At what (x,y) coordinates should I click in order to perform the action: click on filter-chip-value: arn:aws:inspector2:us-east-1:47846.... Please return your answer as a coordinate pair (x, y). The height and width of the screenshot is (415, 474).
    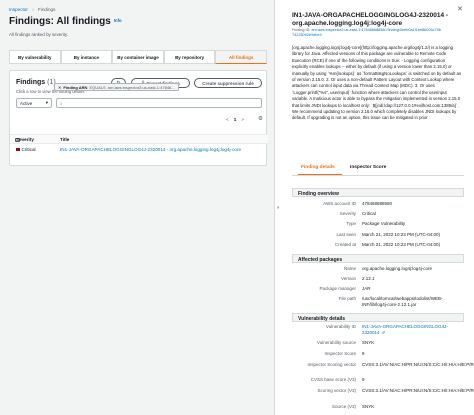
    Looking at the image, I should click on (141, 87).